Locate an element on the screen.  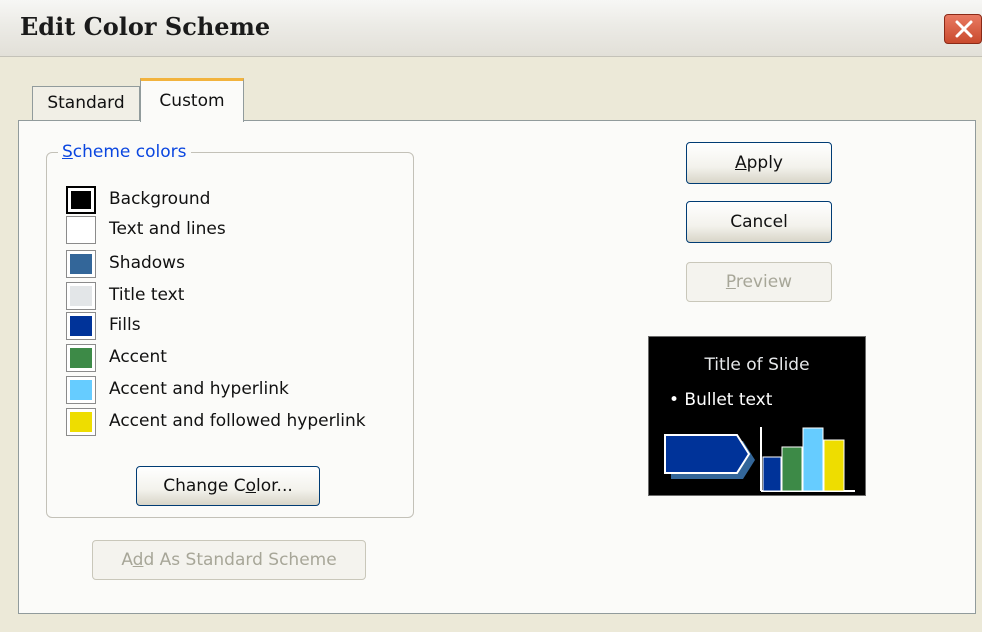
add-as-standard-scheme-button: Add As Standard Scheme is located at coordinates (229, 560).